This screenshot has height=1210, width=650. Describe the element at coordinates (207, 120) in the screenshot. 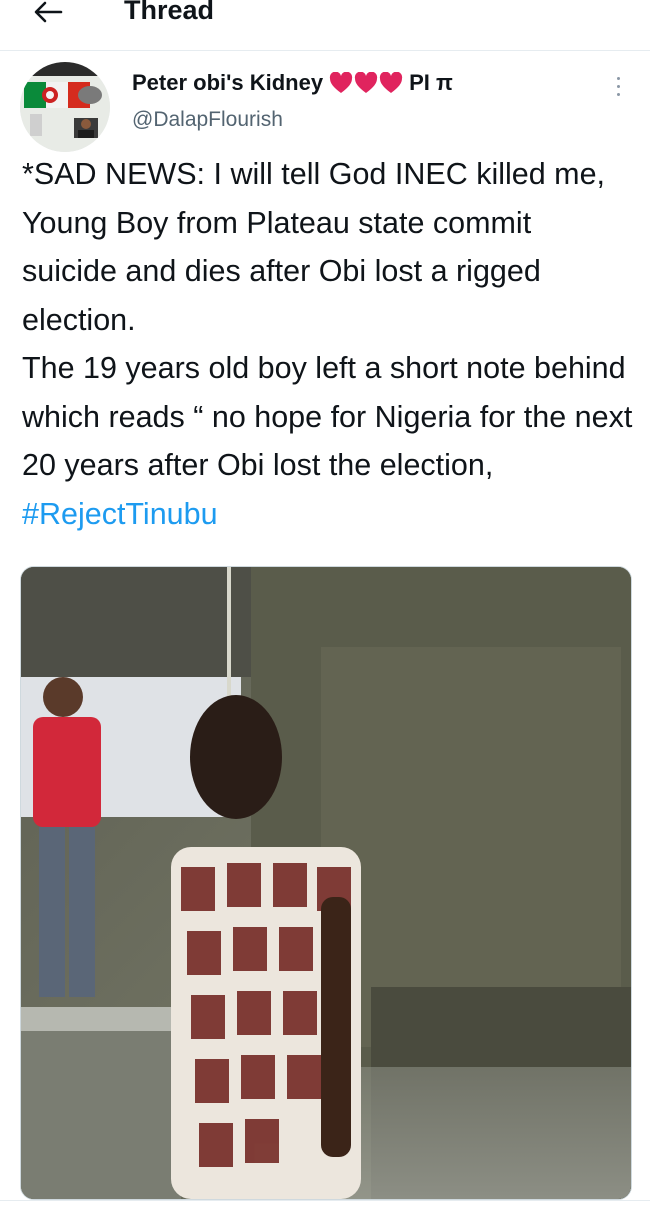

I see `author-handle: @DalapFlourish` at that location.